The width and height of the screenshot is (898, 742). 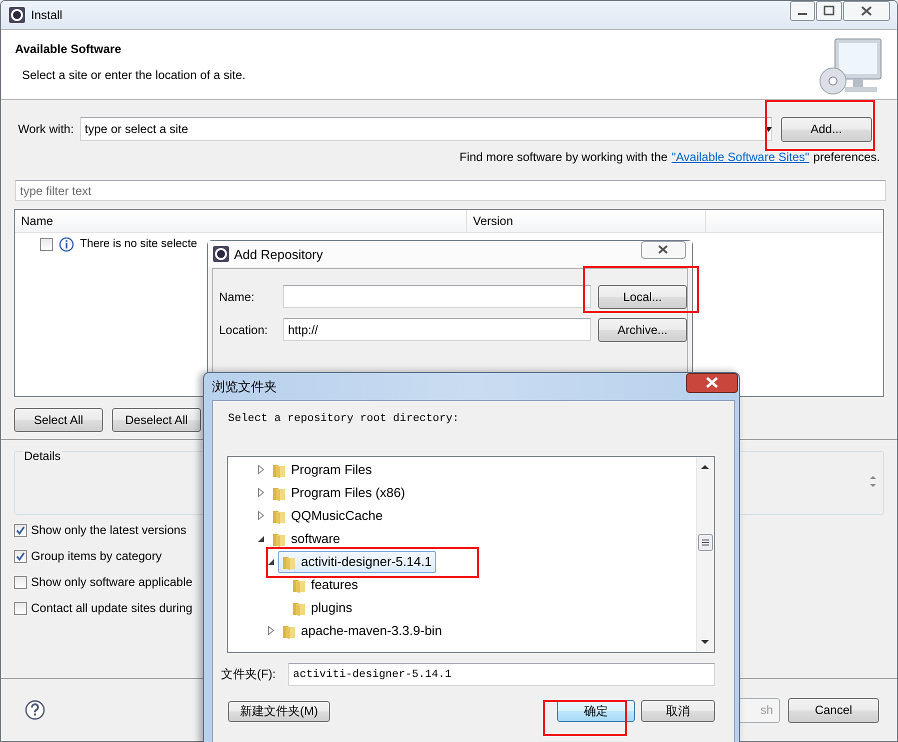 I want to click on name-label: Name:, so click(x=237, y=297).